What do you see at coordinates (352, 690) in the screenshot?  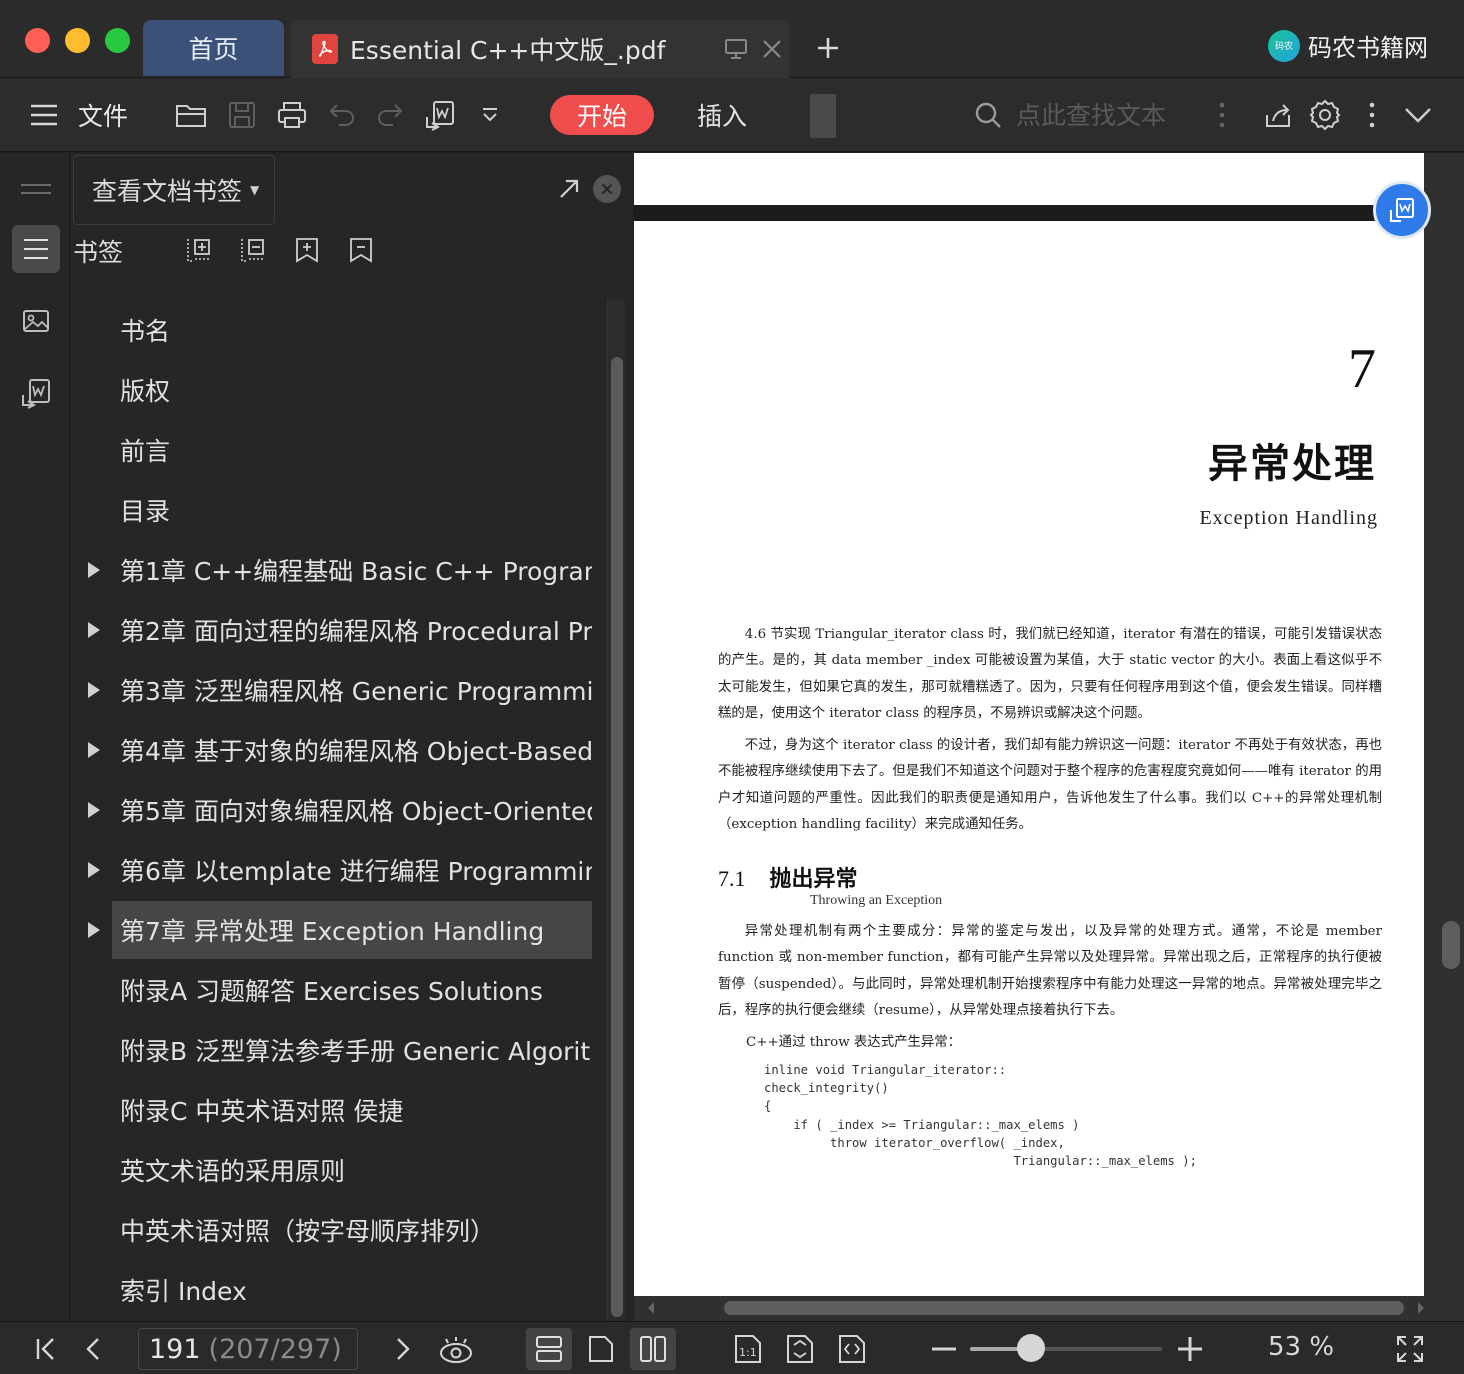 I see `bookmark-item: 第3章 泛型编程风格 Generic Programming` at bounding box center [352, 690].